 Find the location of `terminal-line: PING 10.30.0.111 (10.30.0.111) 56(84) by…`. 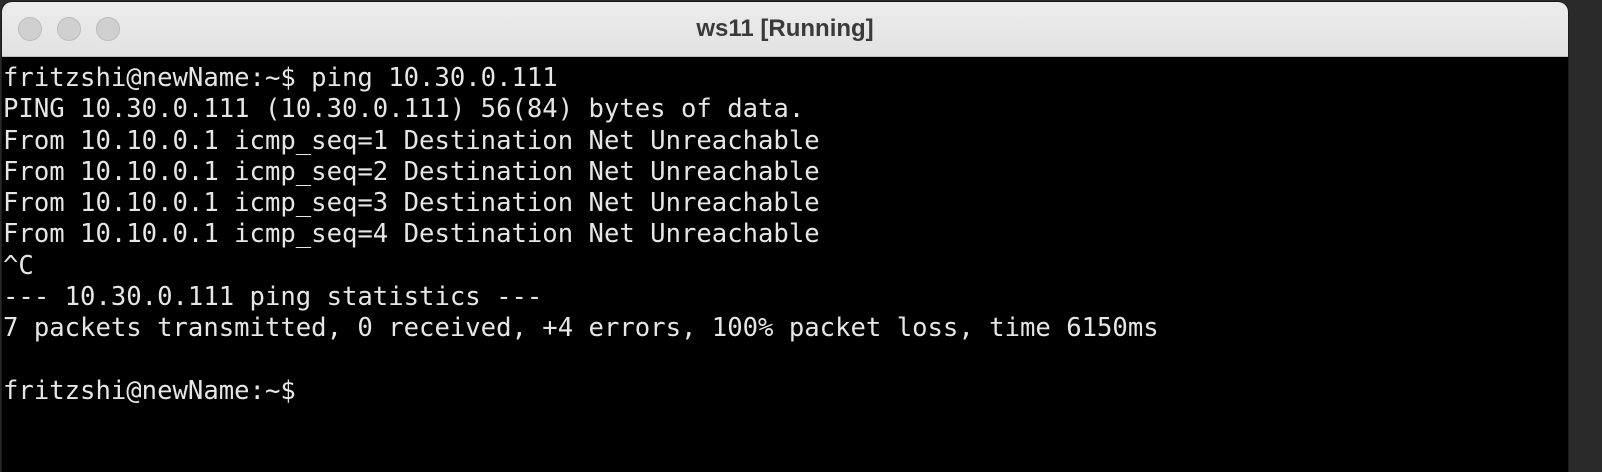

terminal-line: PING 10.30.0.111 (10.30.0.111) 56(84) by… is located at coordinates (404, 109).